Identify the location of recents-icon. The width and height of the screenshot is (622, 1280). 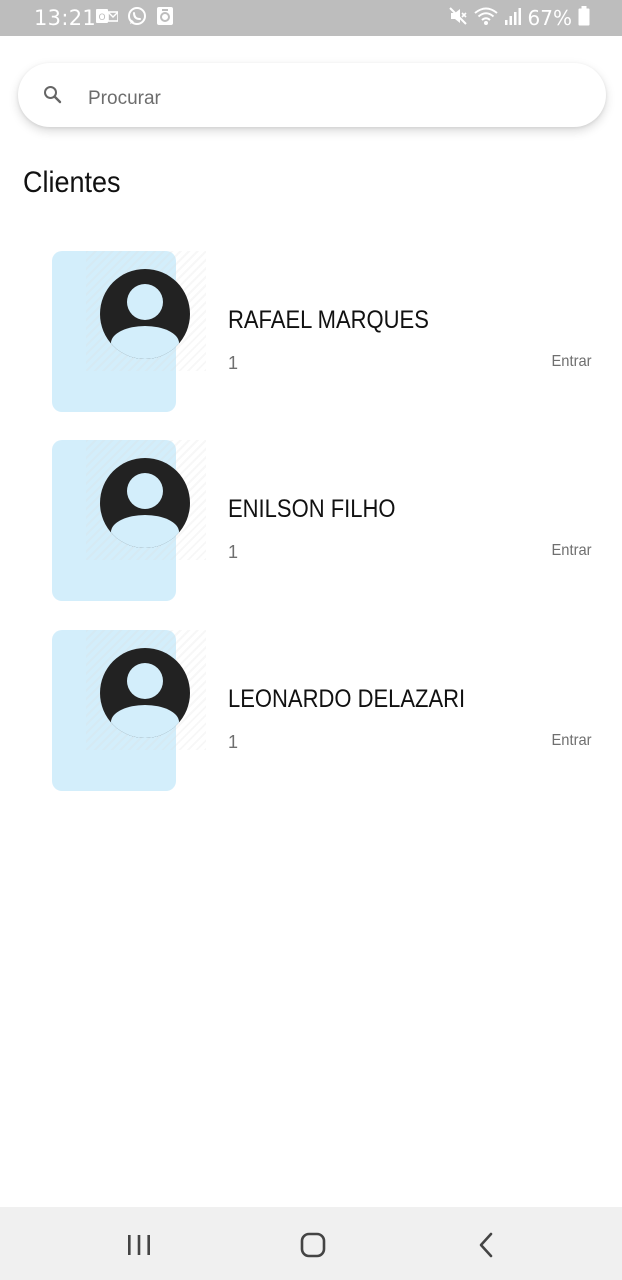
(139, 1245).